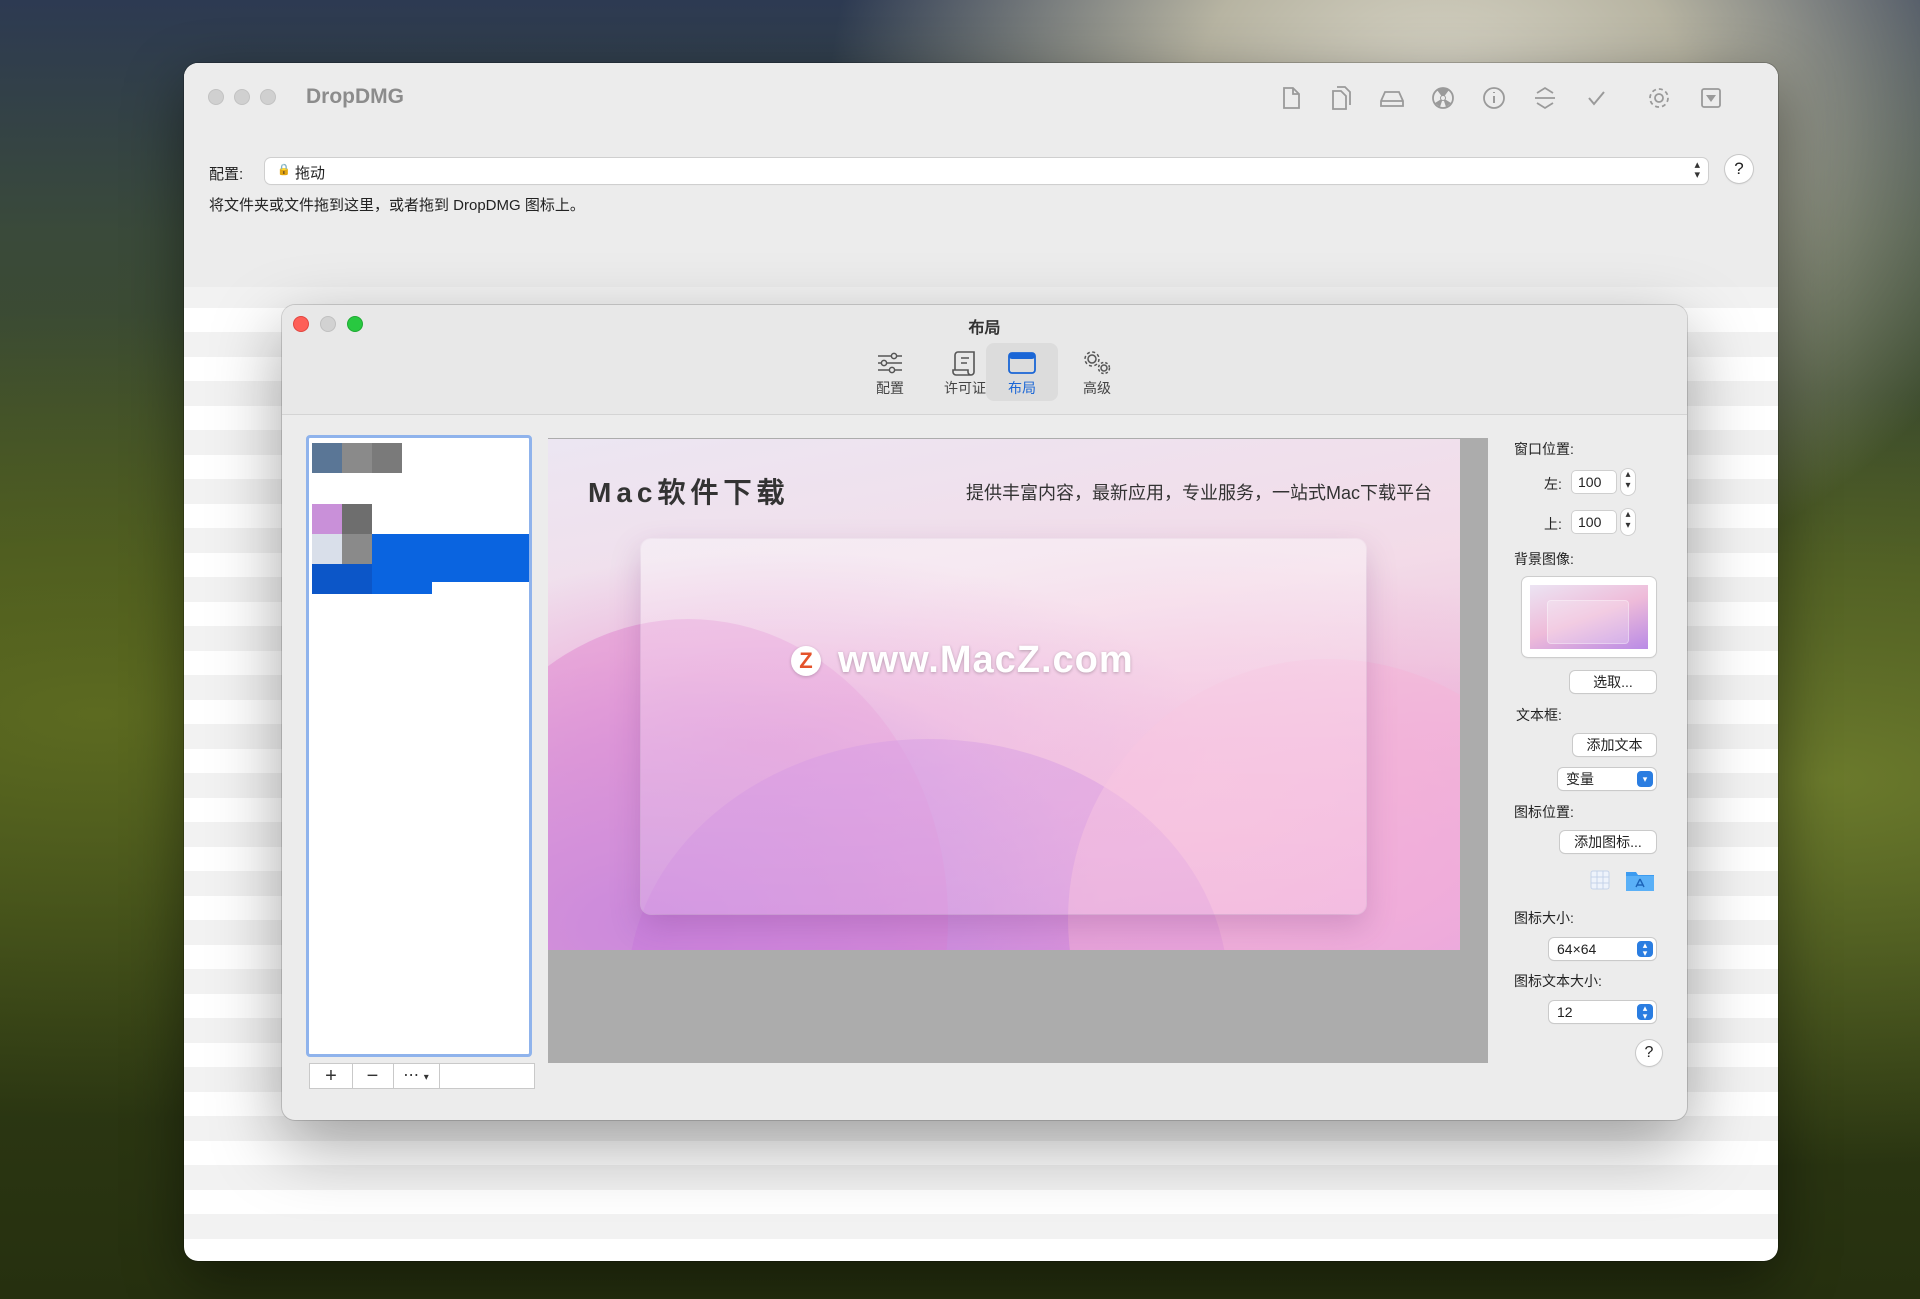 The width and height of the screenshot is (1920, 1299). Describe the element at coordinates (1003, 726) in the screenshot. I see `preview-window-frame` at that location.